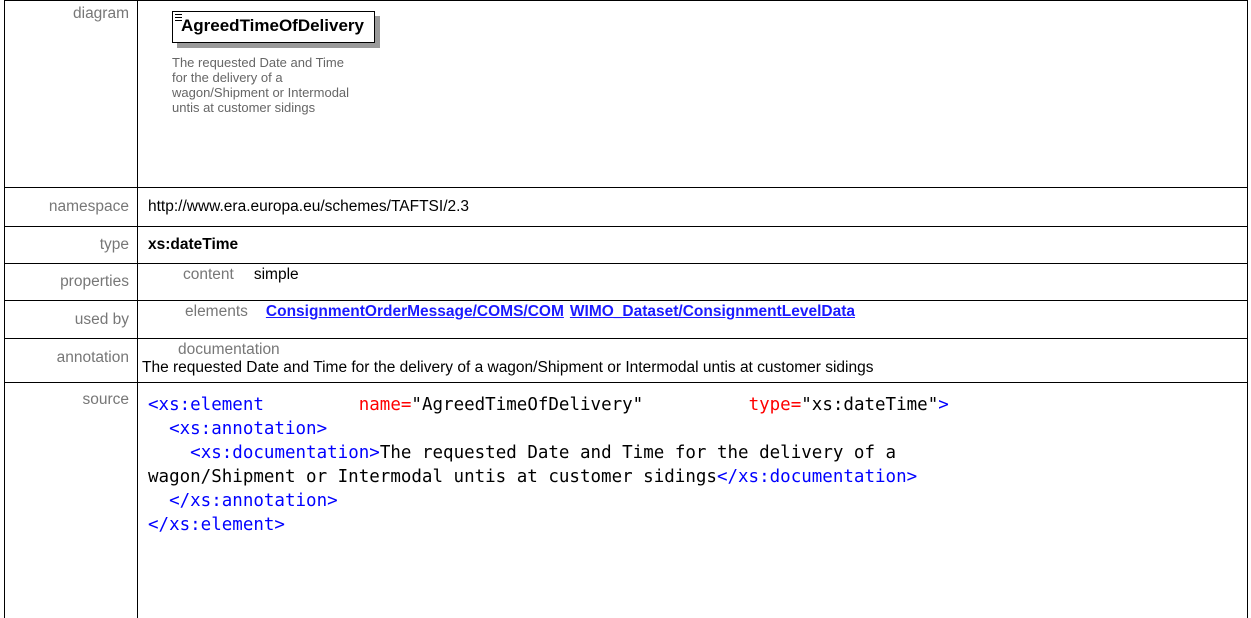 The width and height of the screenshot is (1251, 618). What do you see at coordinates (71, 207) in the screenshot?
I see `label-namespace: namespace` at bounding box center [71, 207].